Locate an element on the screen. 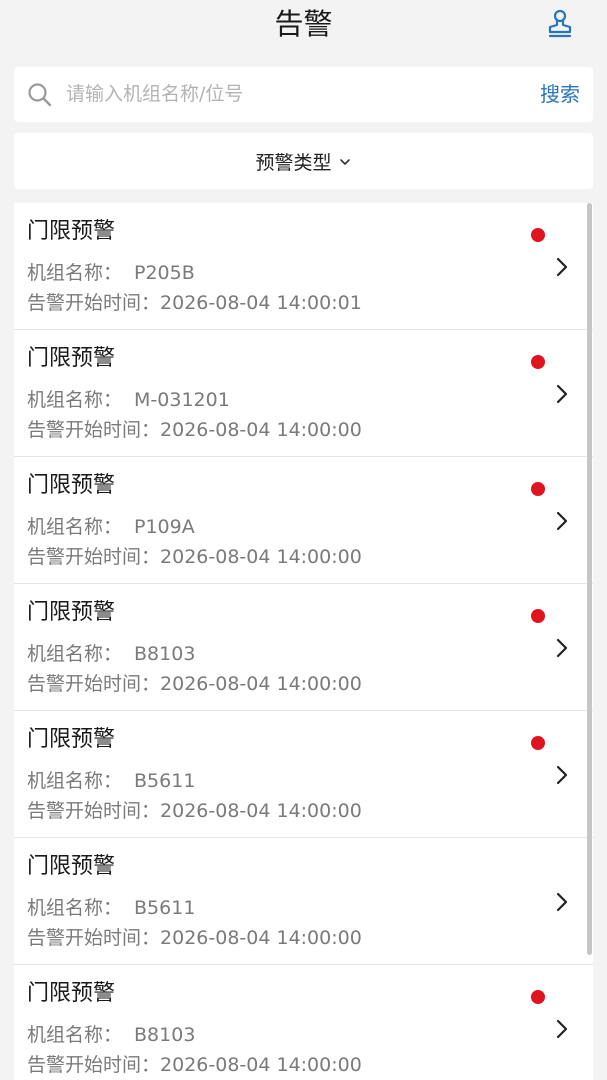 This screenshot has width=607, height=1080. search-input is located at coordinates (286, 94).